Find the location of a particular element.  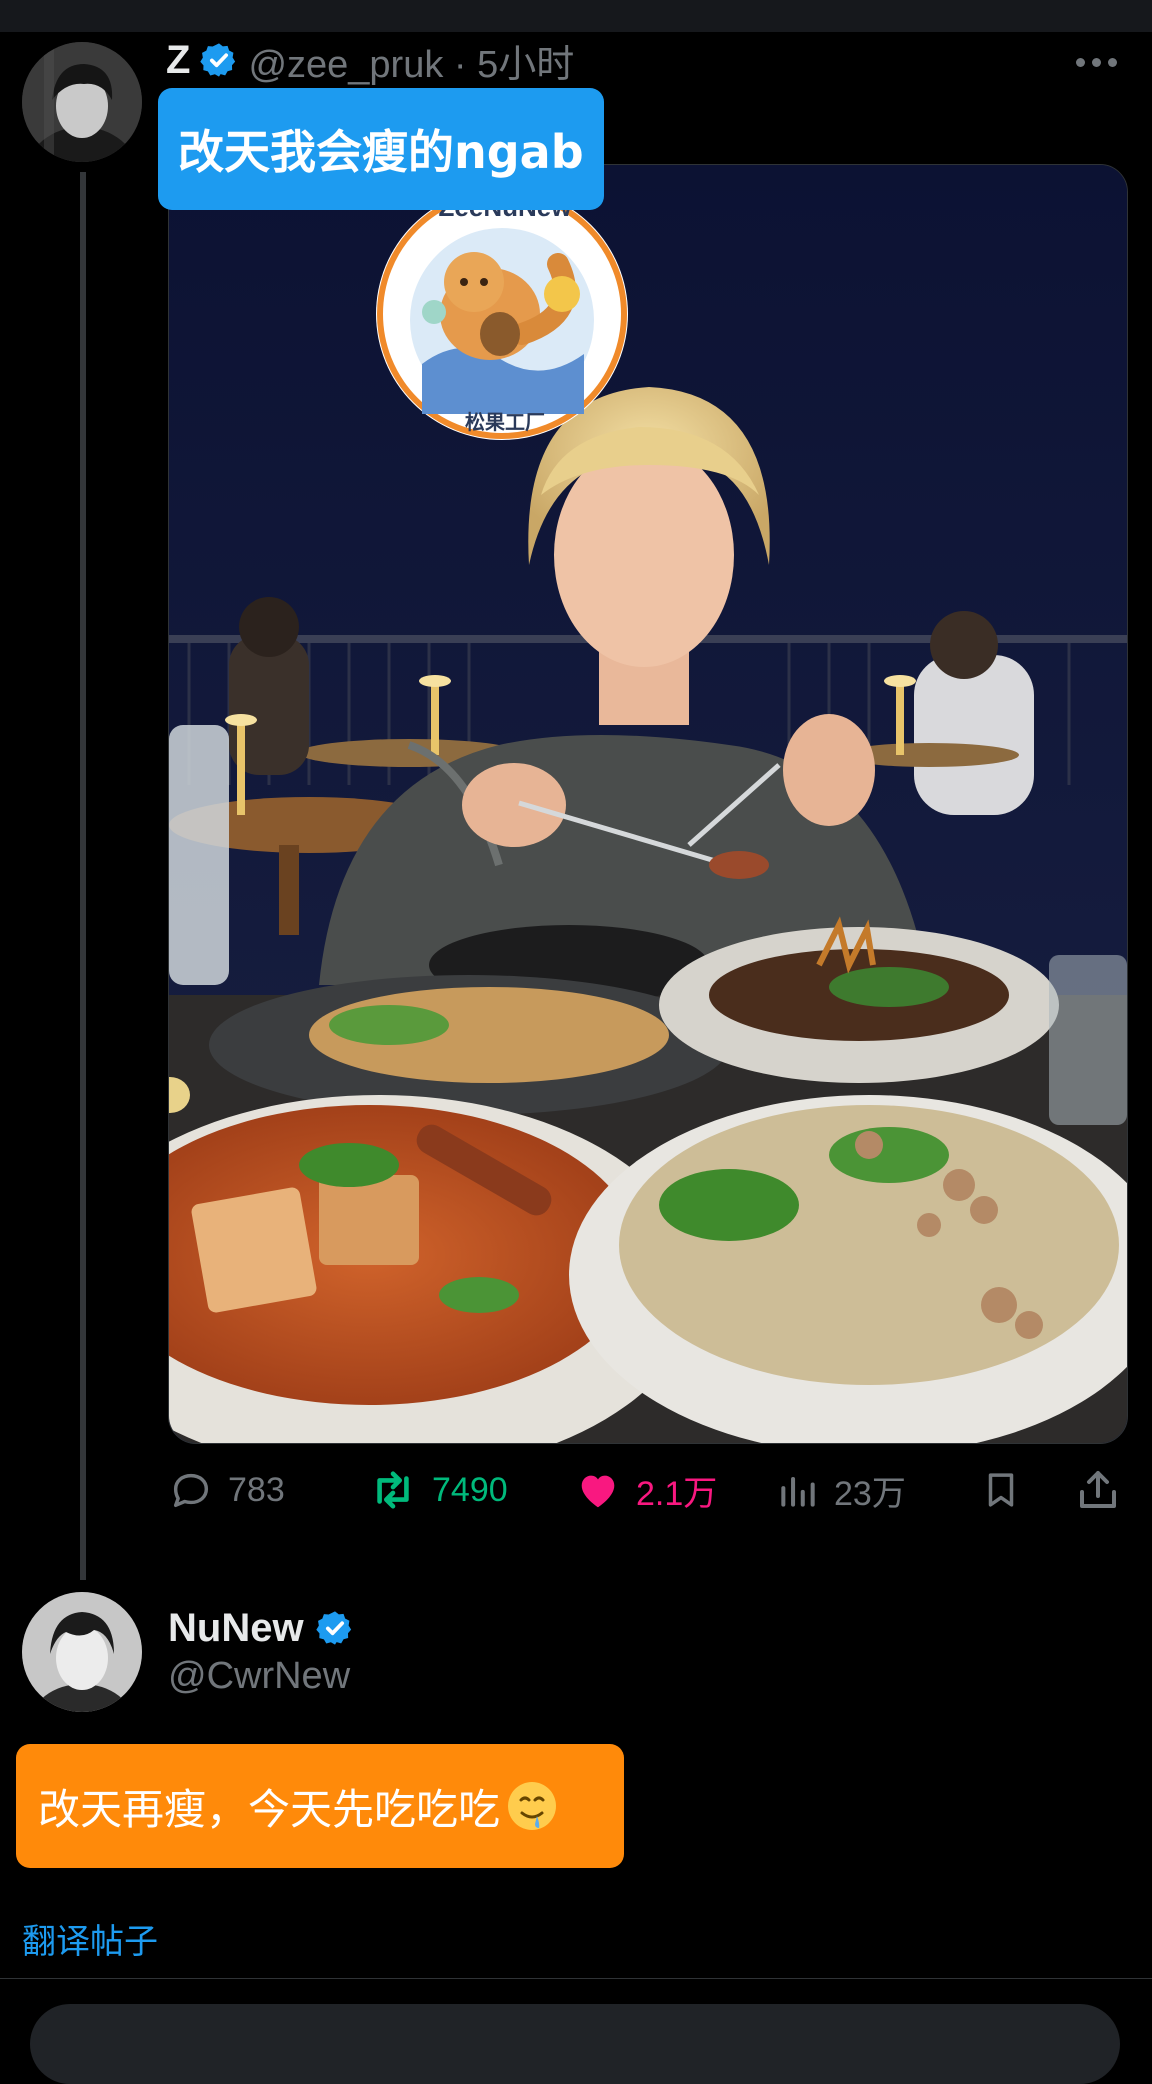

view-count: 23万 is located at coordinates (870, 1493).